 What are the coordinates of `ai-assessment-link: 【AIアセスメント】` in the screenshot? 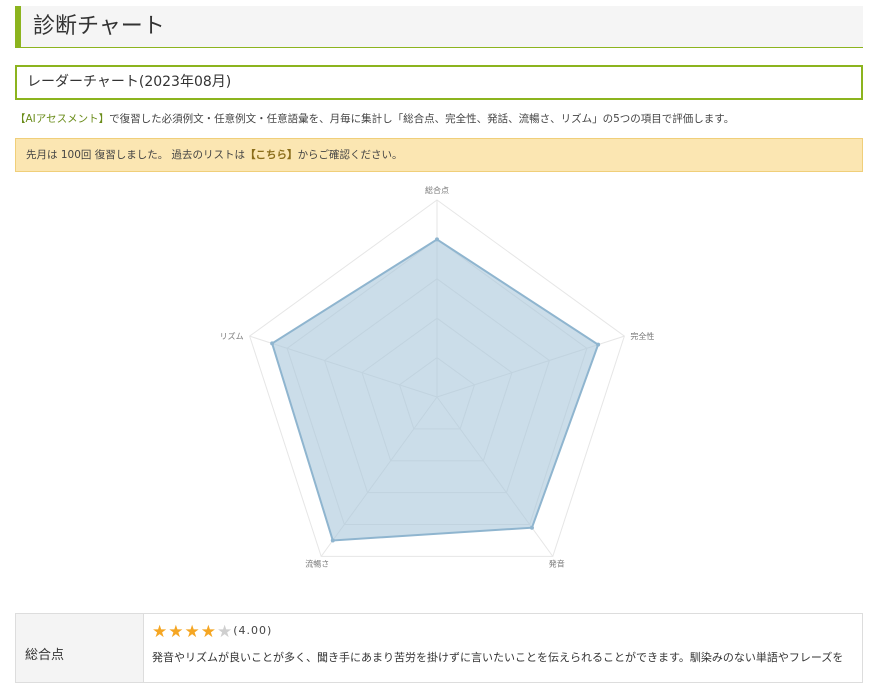 It's located at (62, 119).